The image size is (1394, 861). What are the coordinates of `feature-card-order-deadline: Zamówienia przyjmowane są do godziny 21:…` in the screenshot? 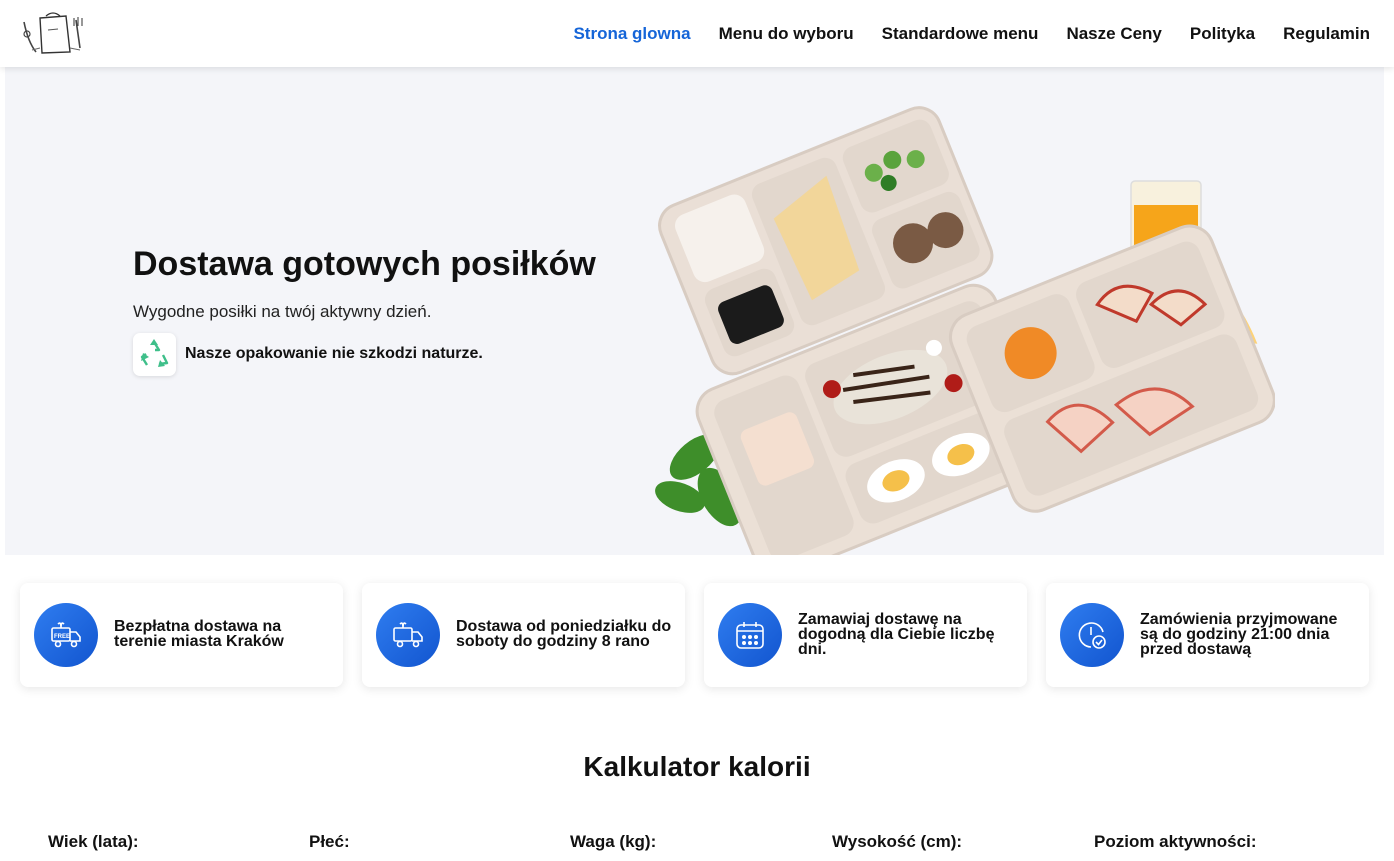 It's located at (1207, 635).